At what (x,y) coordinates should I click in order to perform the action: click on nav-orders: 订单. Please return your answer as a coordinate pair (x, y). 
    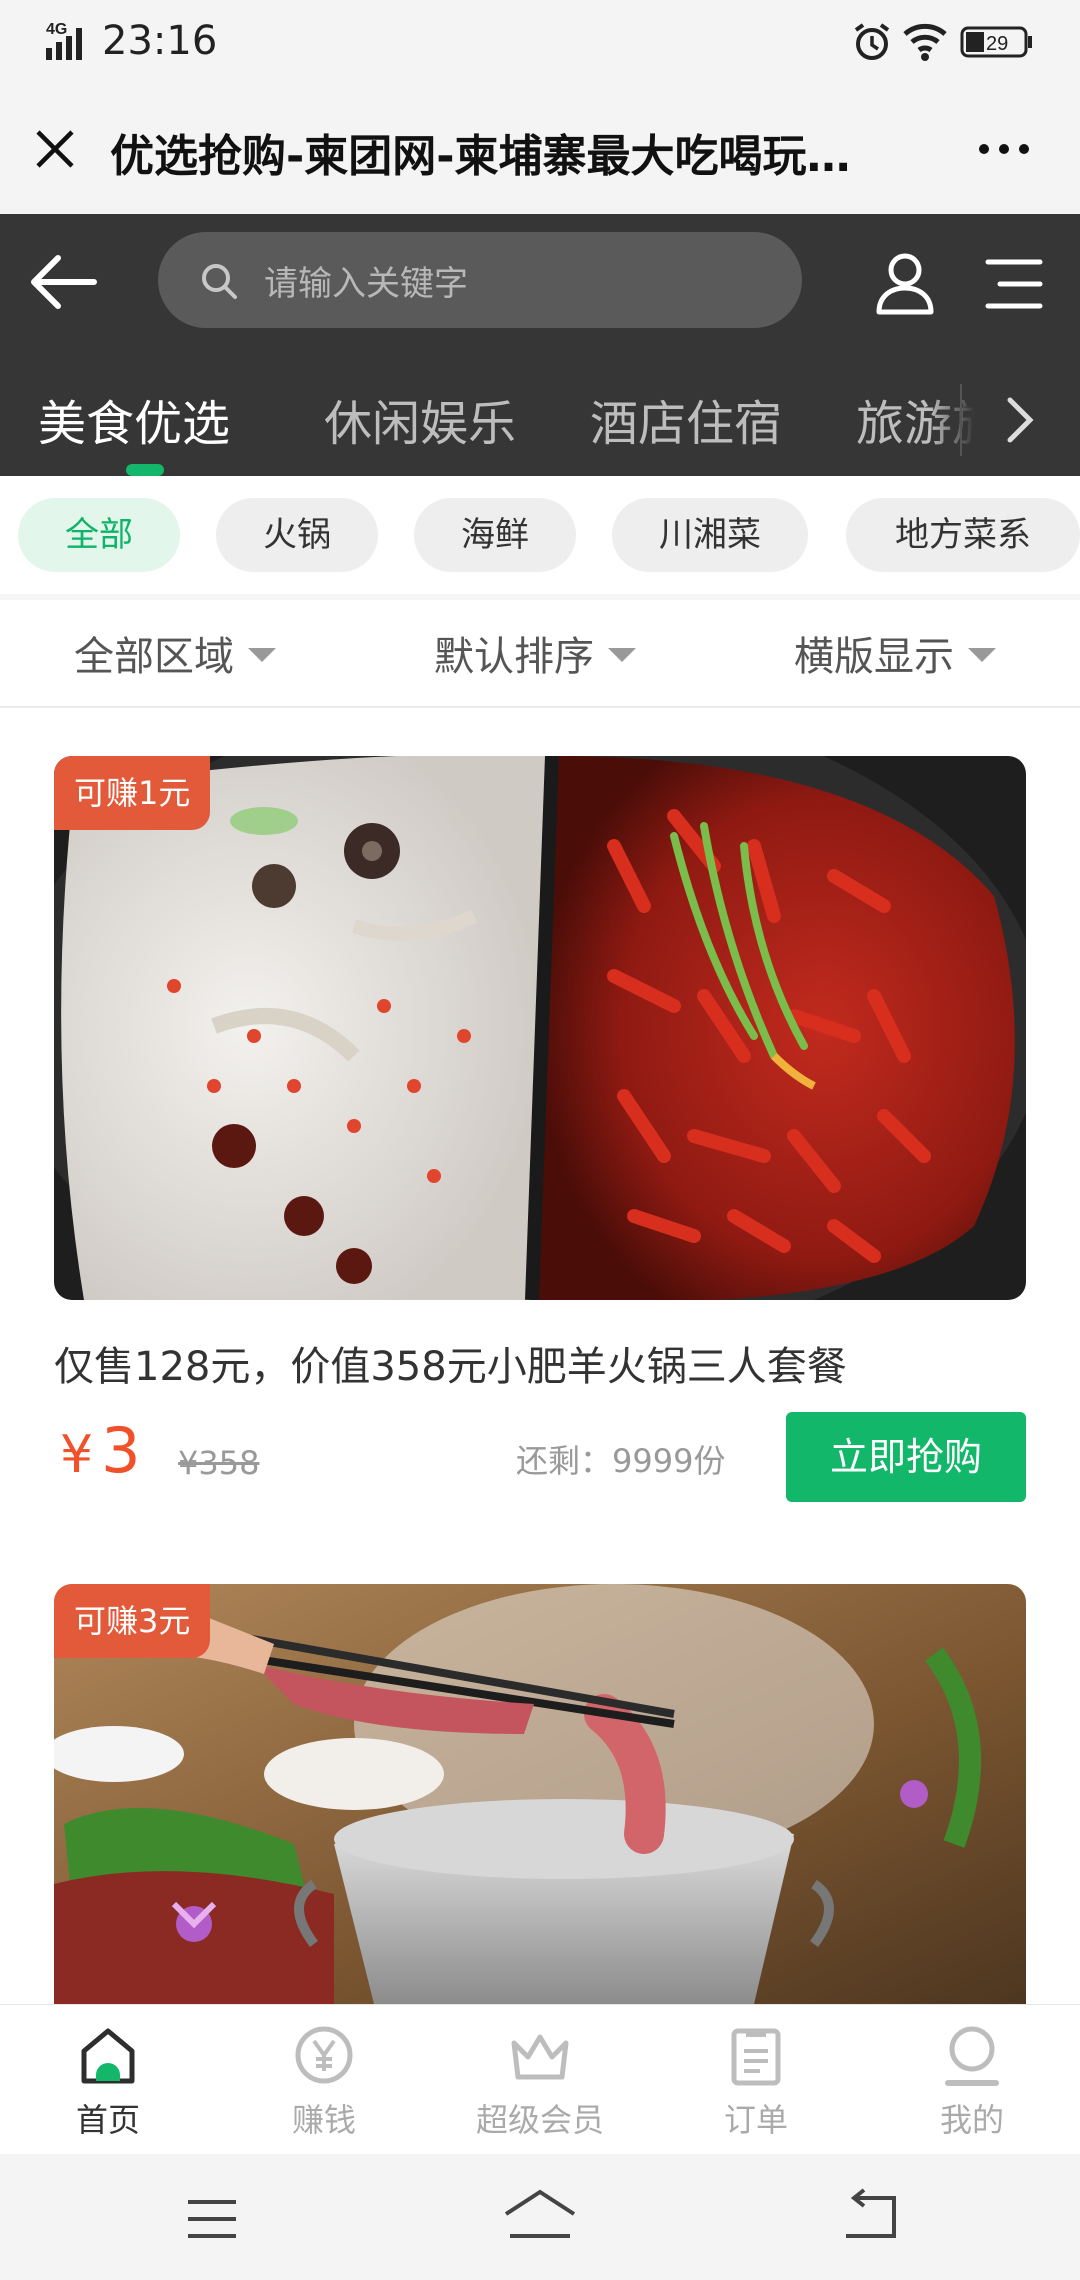
    Looking at the image, I should click on (756, 2082).